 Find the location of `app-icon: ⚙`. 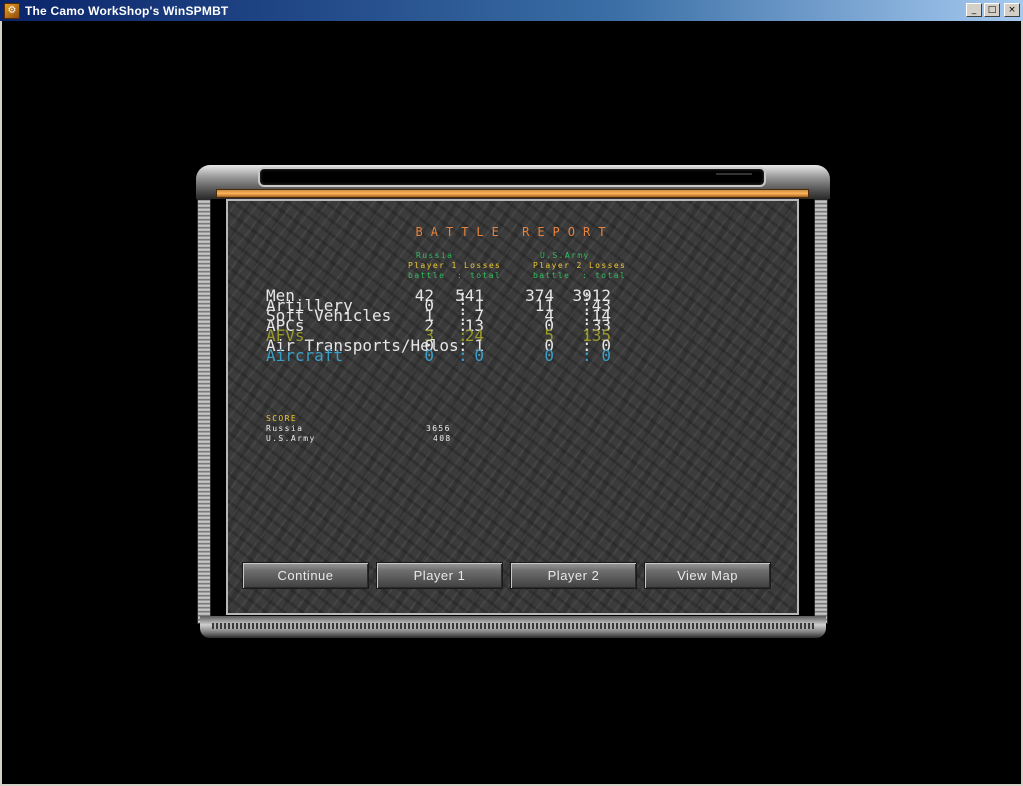

app-icon: ⚙ is located at coordinates (12, 10).